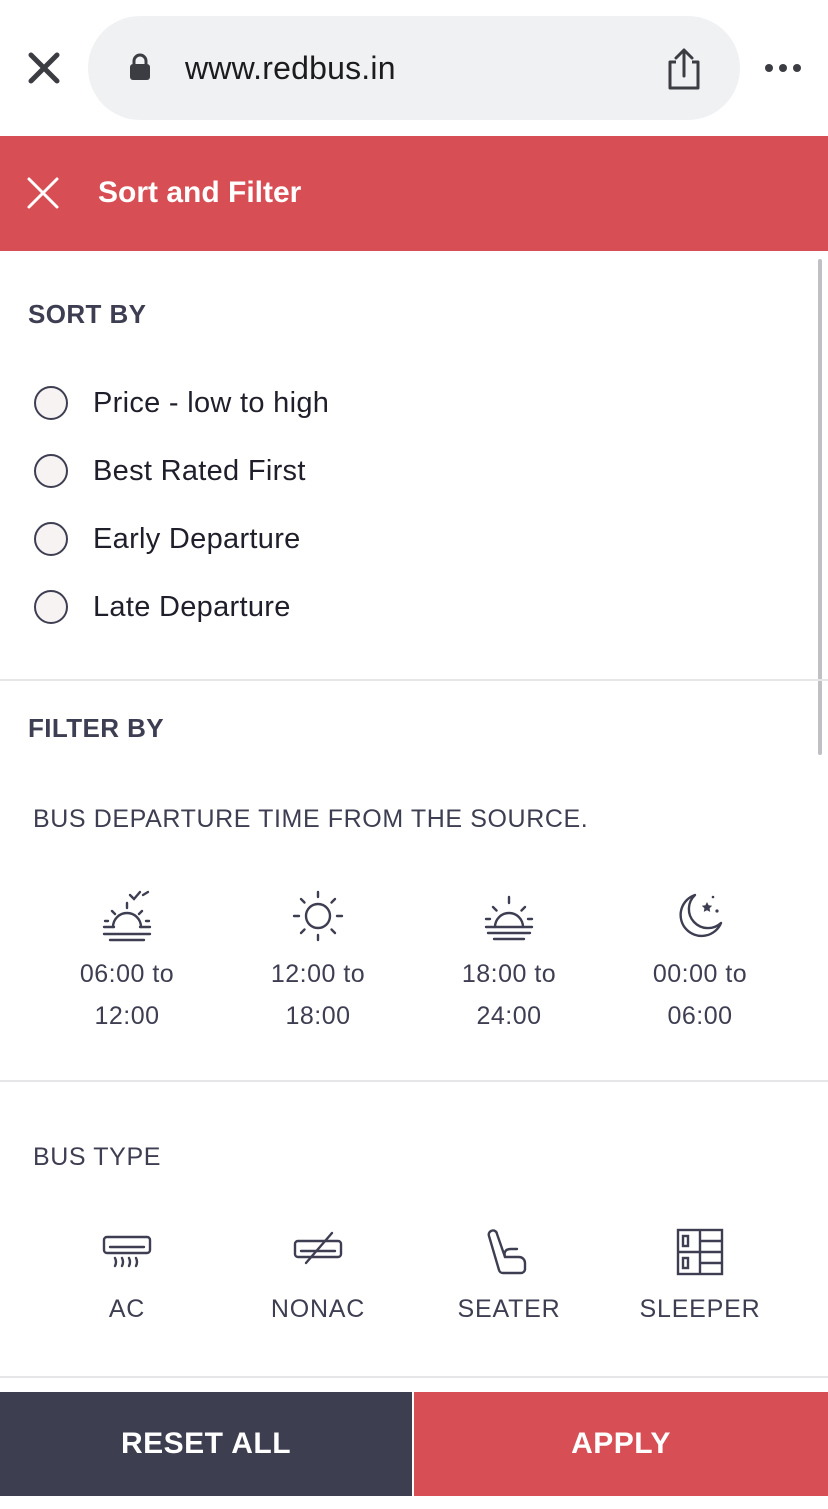 This screenshot has width=828, height=1509. Describe the element at coordinates (199, 470) in the screenshot. I see `sort-option-label: Best Rated First` at that location.